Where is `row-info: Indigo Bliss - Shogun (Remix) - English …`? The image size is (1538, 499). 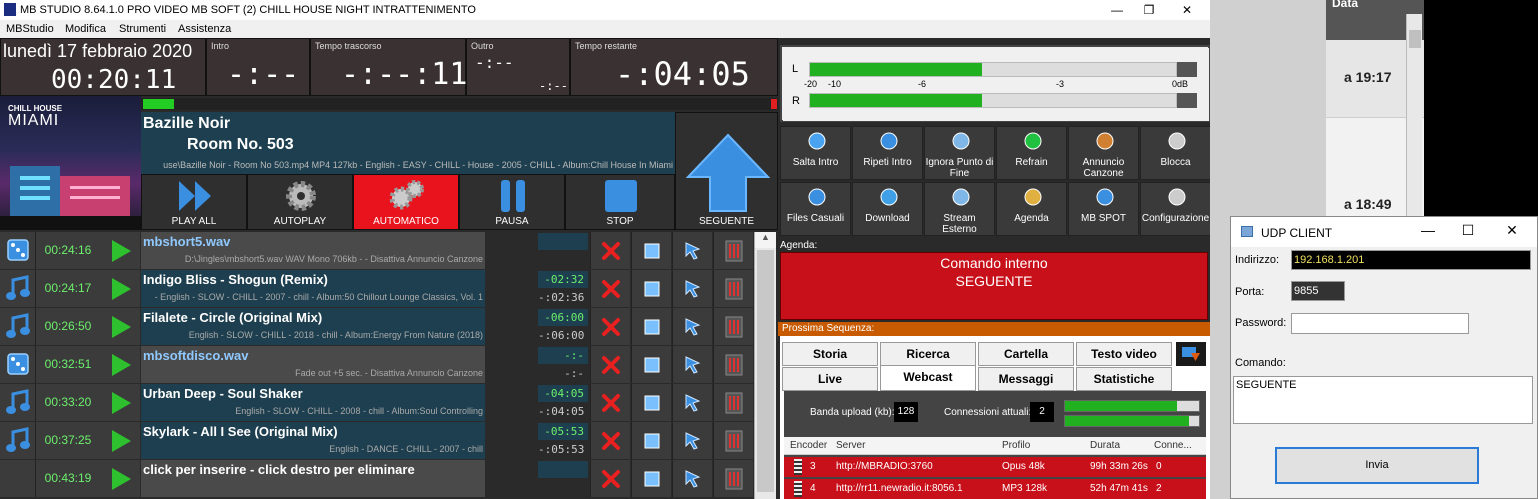 row-info: Indigo Bliss - Shogun (Remix) - English … is located at coordinates (313, 288).